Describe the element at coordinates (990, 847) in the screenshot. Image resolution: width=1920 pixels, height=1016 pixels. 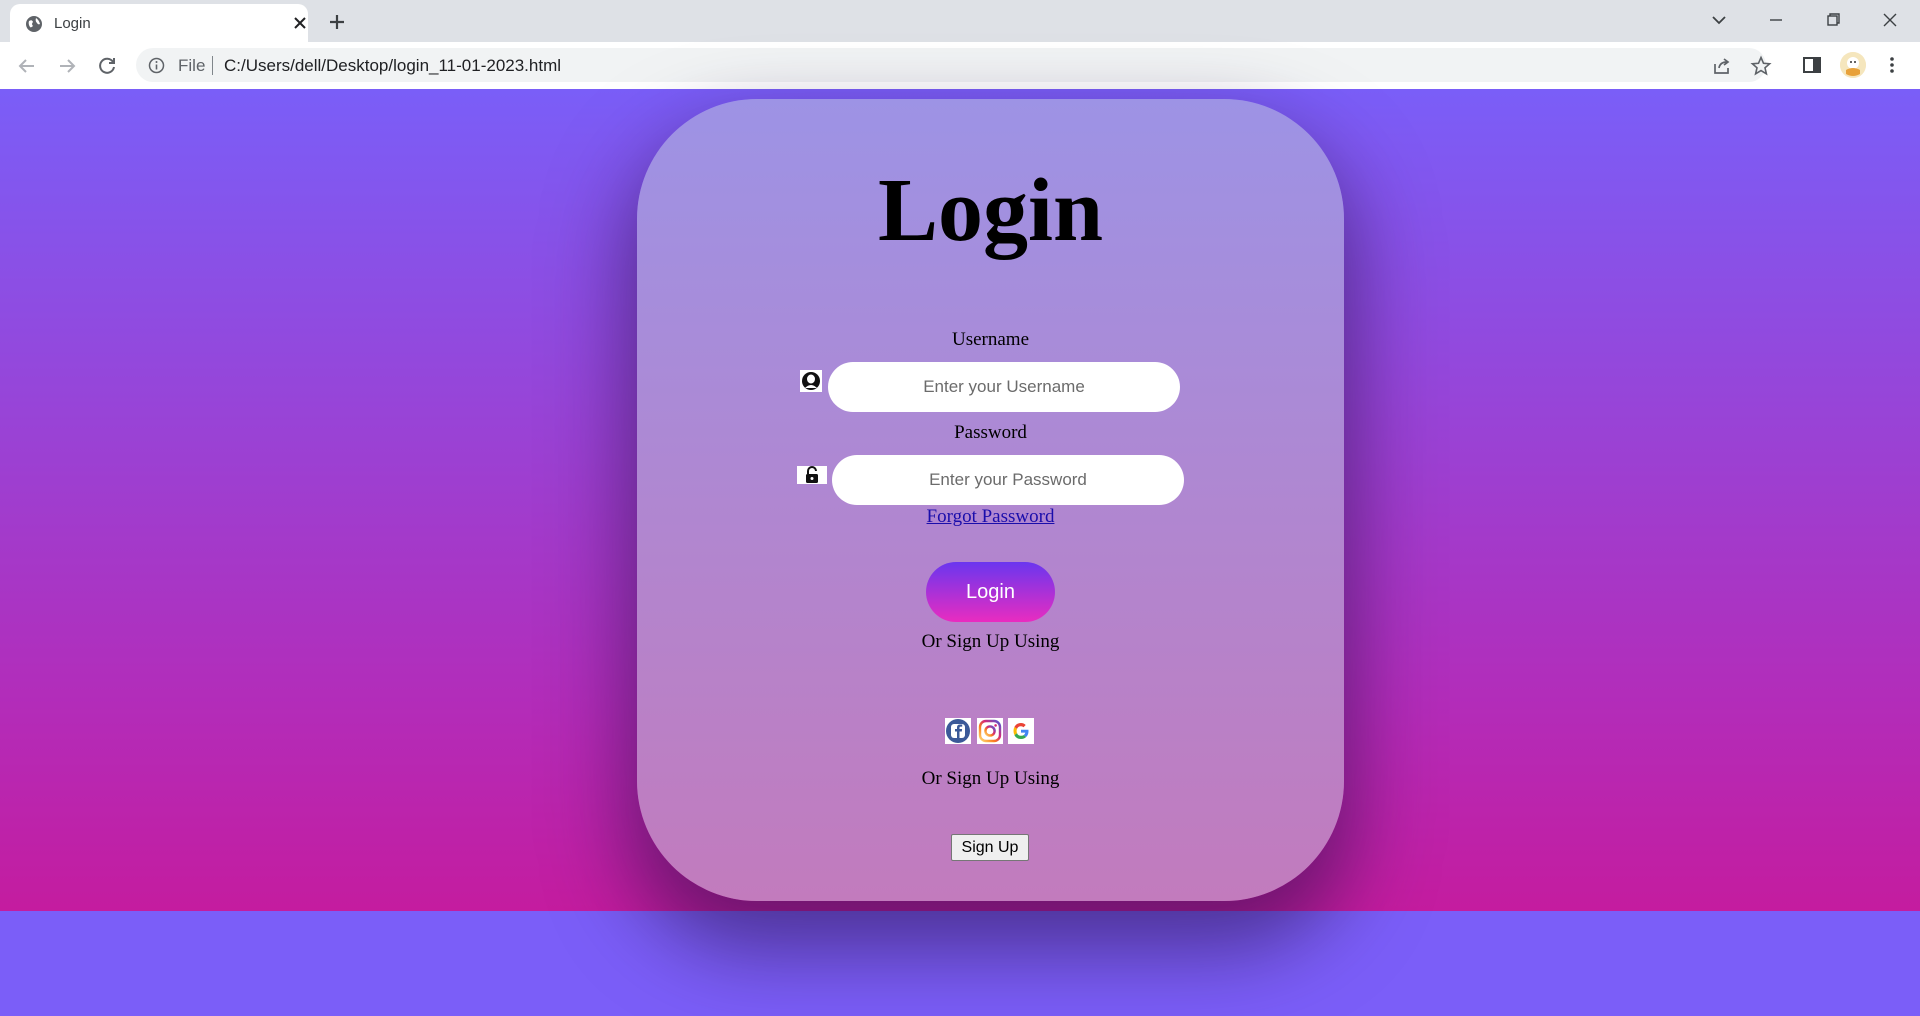
I see `sign-up-button: Sign Up` at that location.